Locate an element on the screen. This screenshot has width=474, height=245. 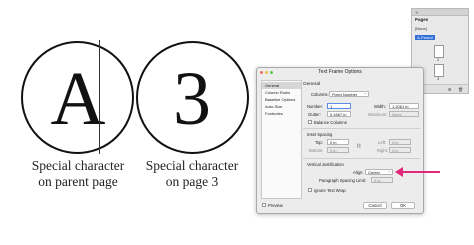
pages-panel-titlebar is located at coordinates (440, 12).